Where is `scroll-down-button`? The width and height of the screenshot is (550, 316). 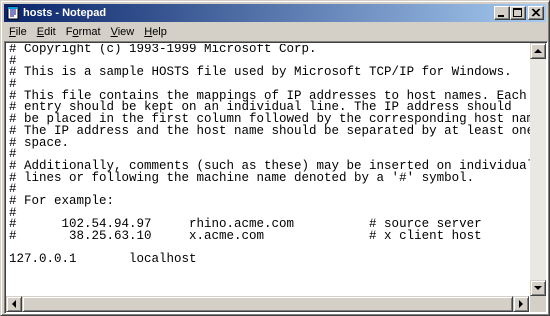 scroll-down-button is located at coordinates (538, 288).